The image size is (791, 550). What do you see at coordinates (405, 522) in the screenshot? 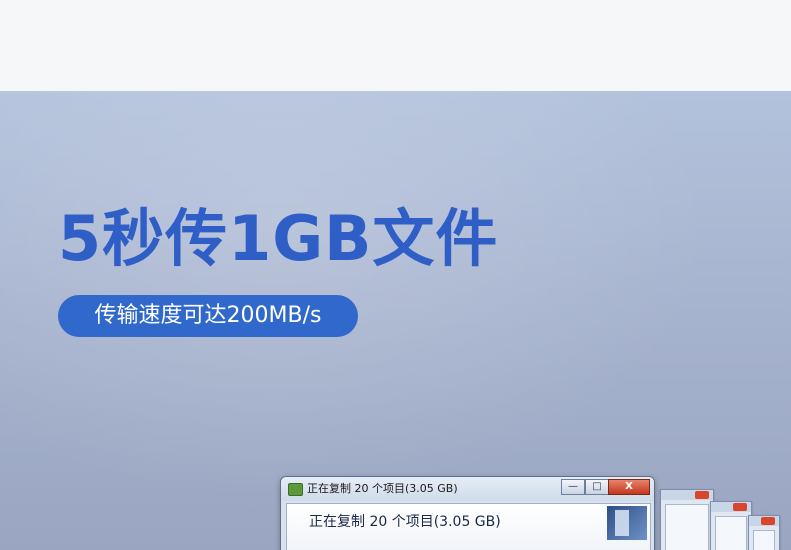
I see `copy-status-text: 正在复制 20 个项目(3.05 GB)` at bounding box center [405, 522].